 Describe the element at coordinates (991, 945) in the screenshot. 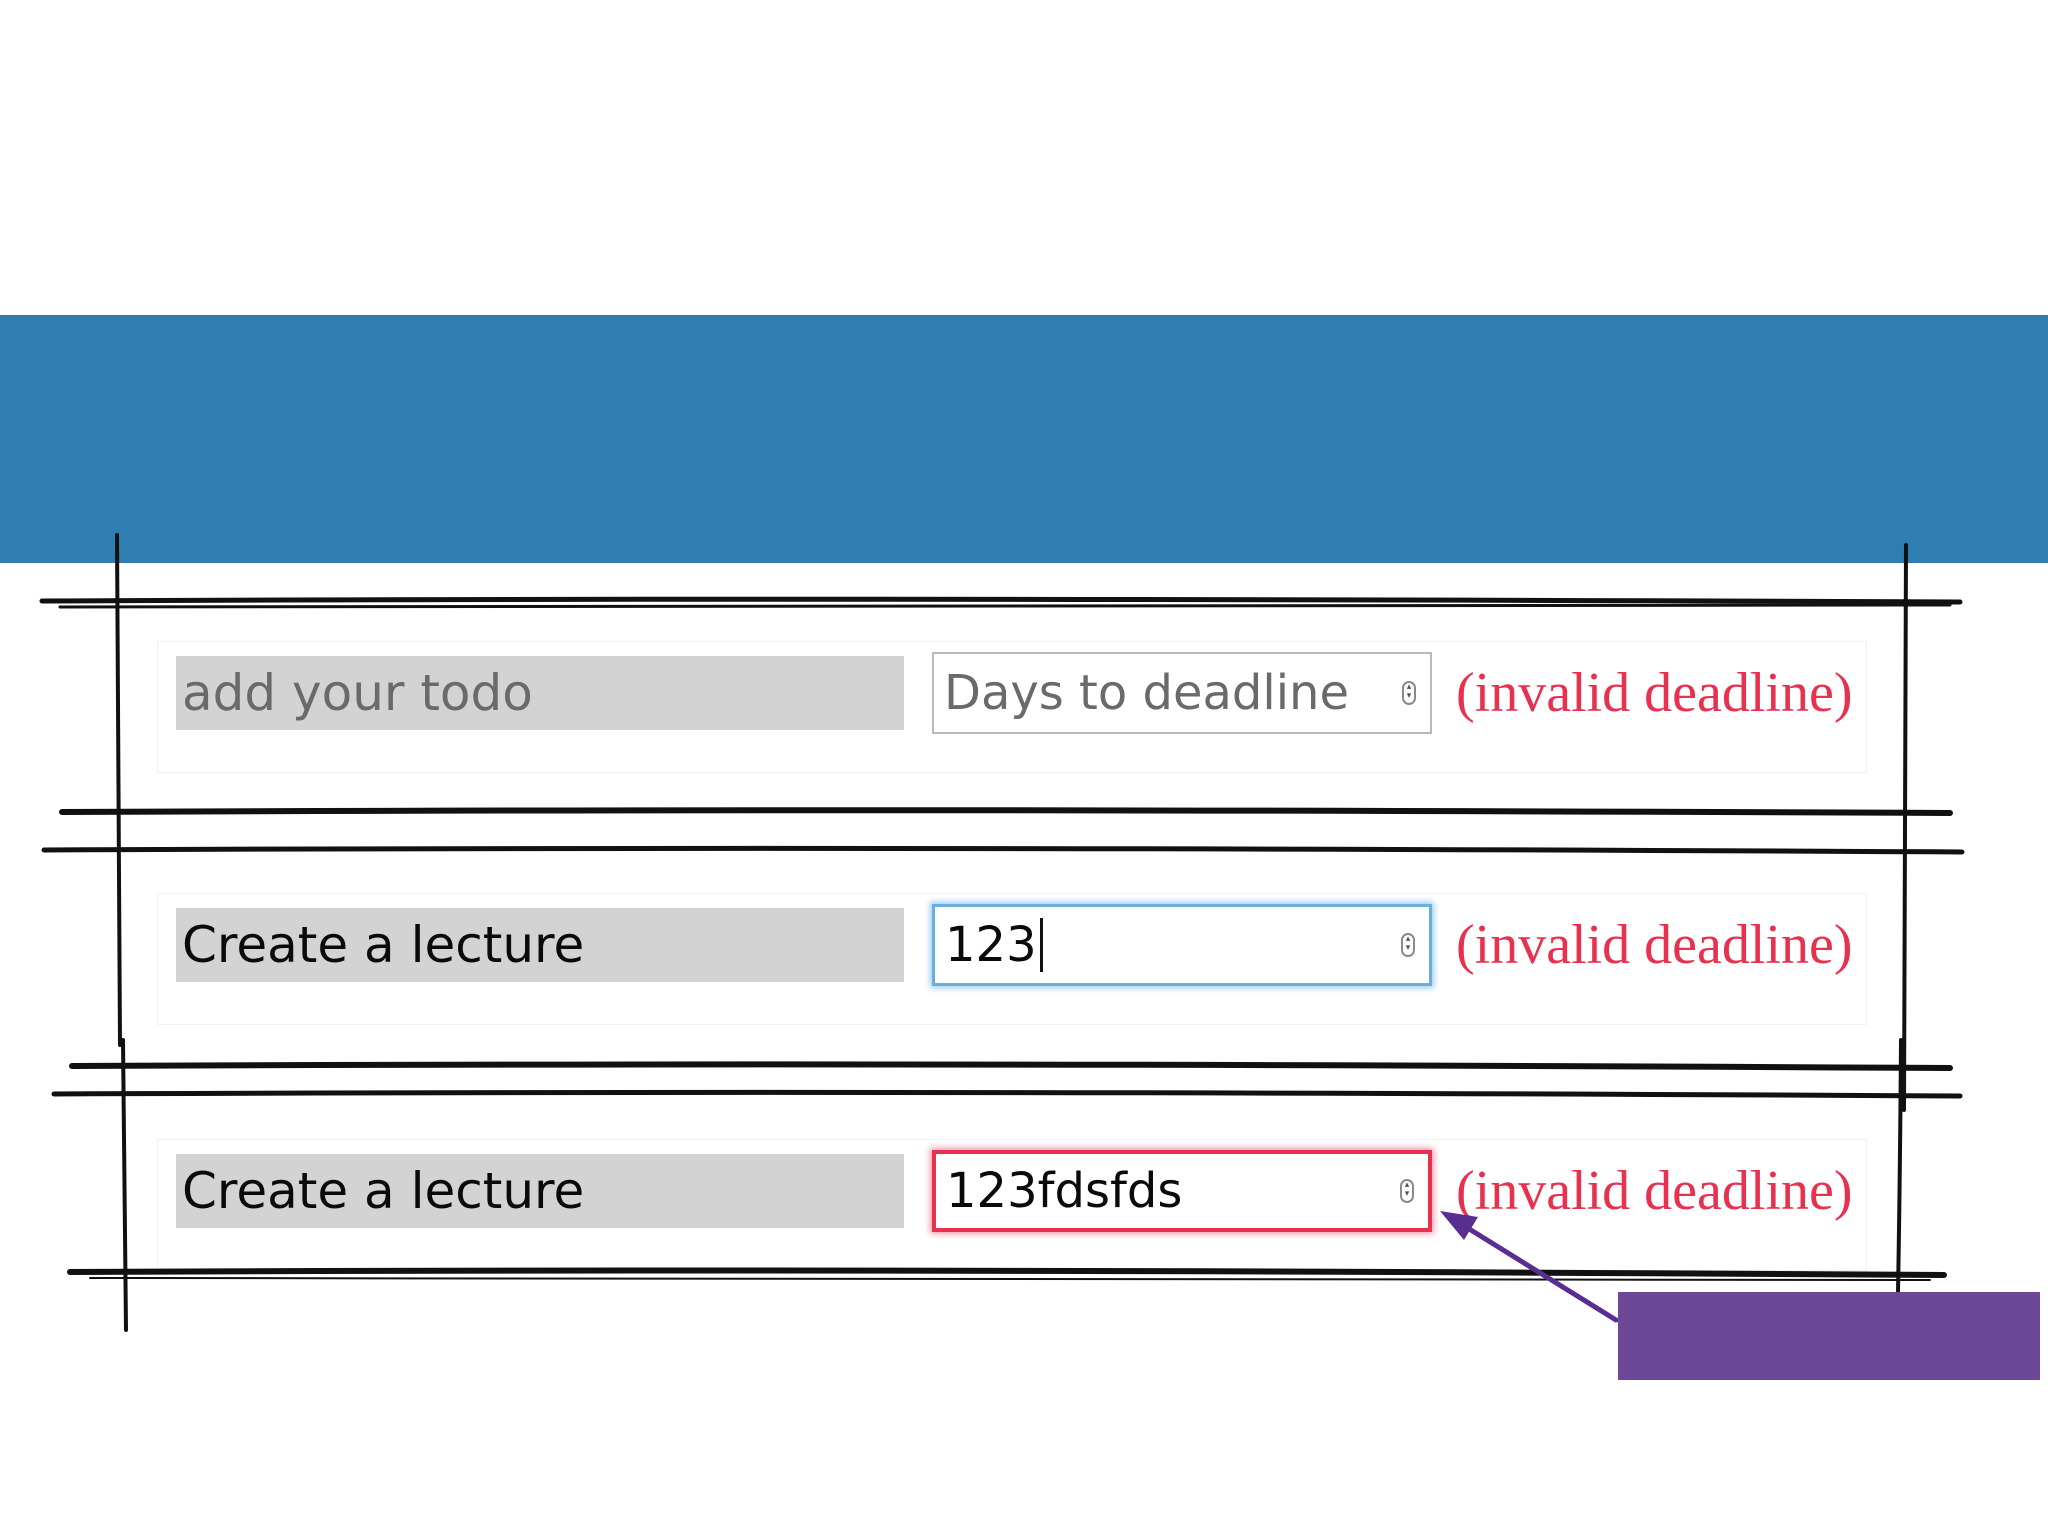

I see `deadline-value: 123` at that location.